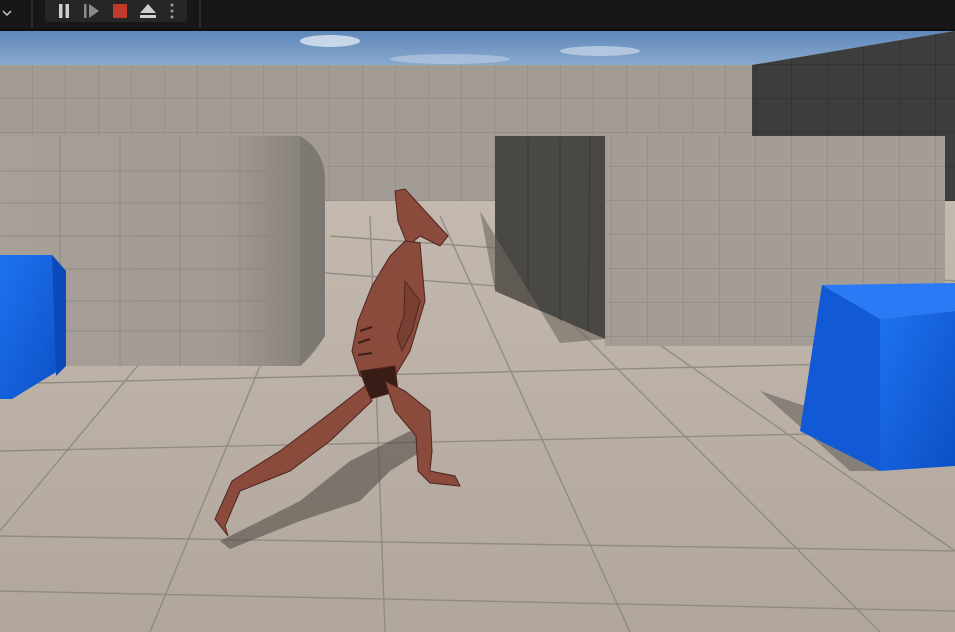  I want to click on stop-button, so click(120, 11).